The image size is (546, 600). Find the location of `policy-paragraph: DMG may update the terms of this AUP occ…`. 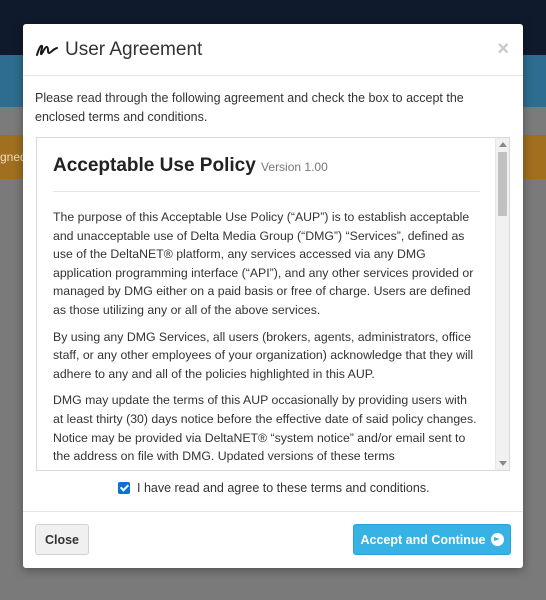

policy-paragraph: DMG may update the terms of this AUP occ… is located at coordinates (265, 428).